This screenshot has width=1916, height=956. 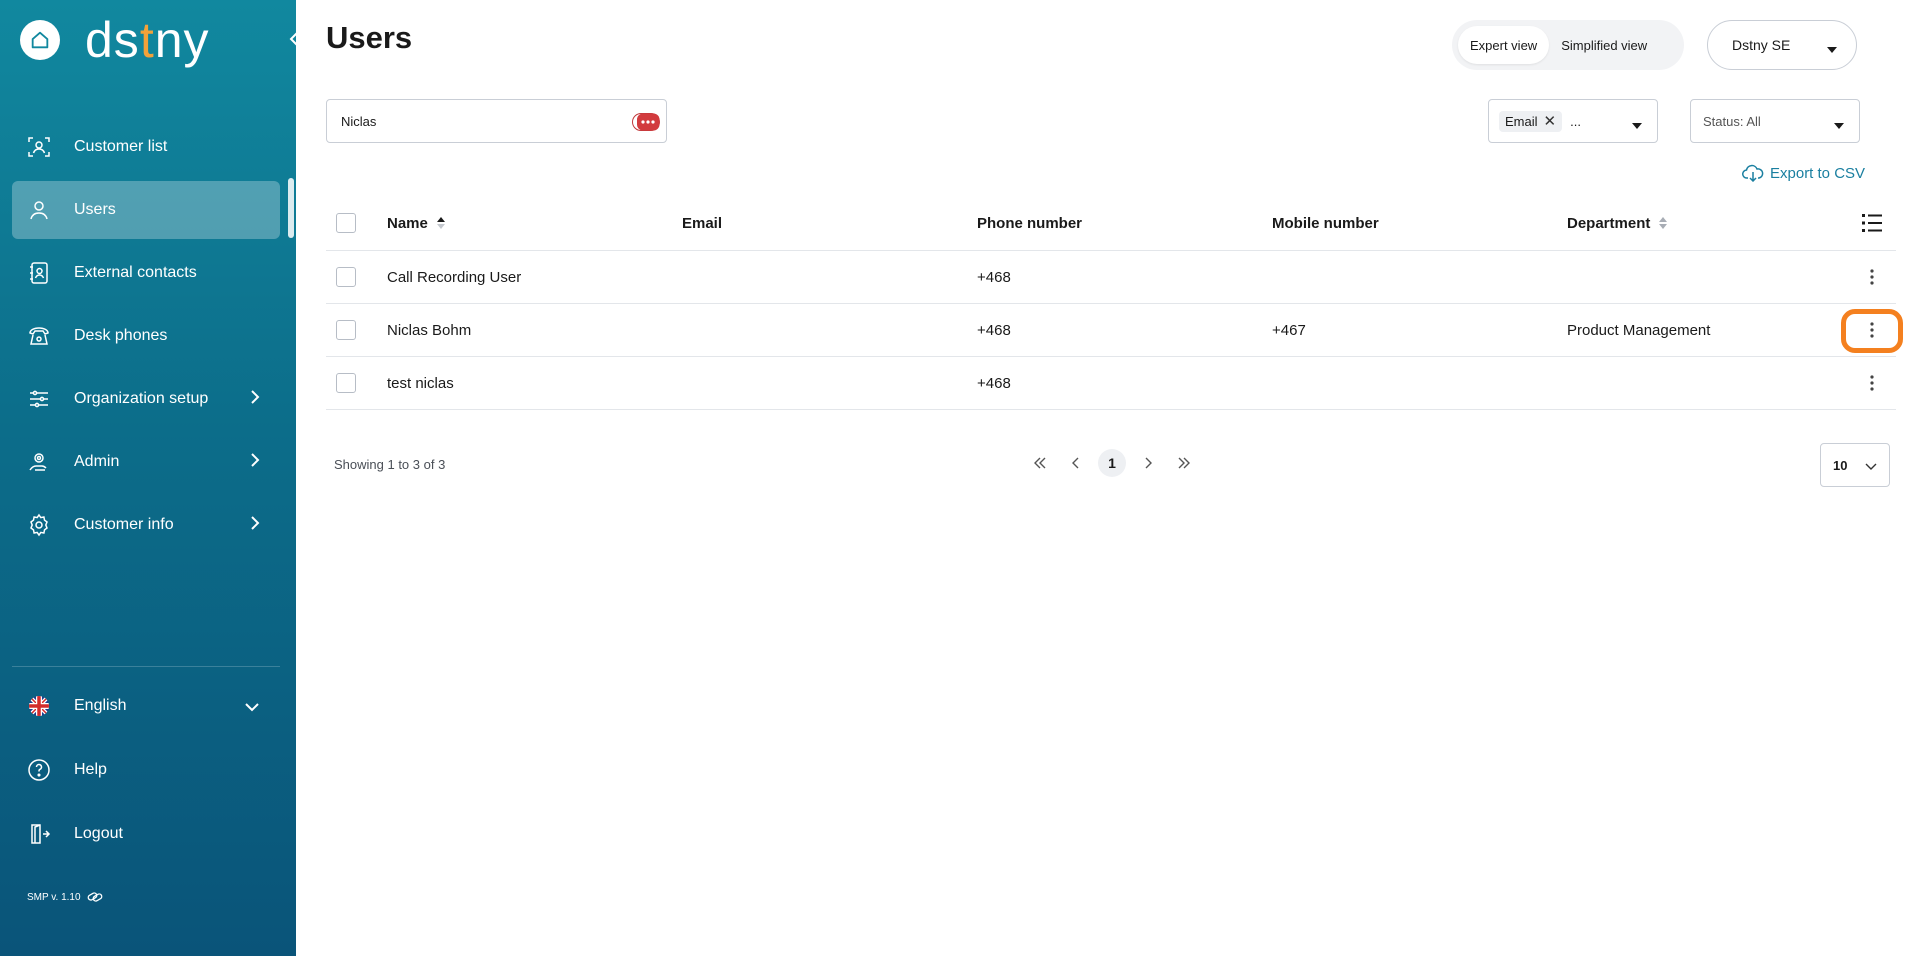 I want to click on home-icon, so click(x=40, y=40).